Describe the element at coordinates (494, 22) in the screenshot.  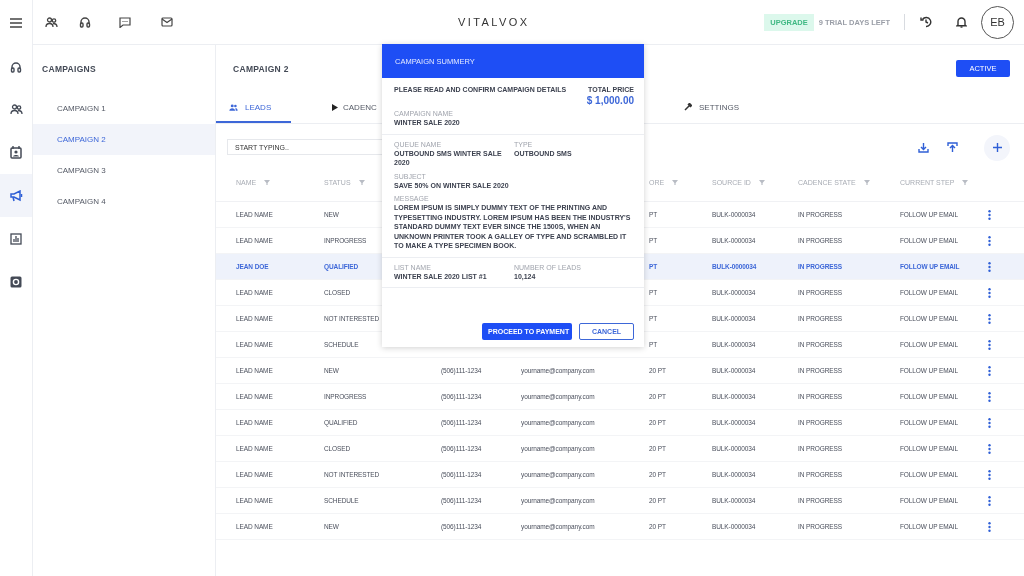
I see `logo: VITALVOX` at that location.